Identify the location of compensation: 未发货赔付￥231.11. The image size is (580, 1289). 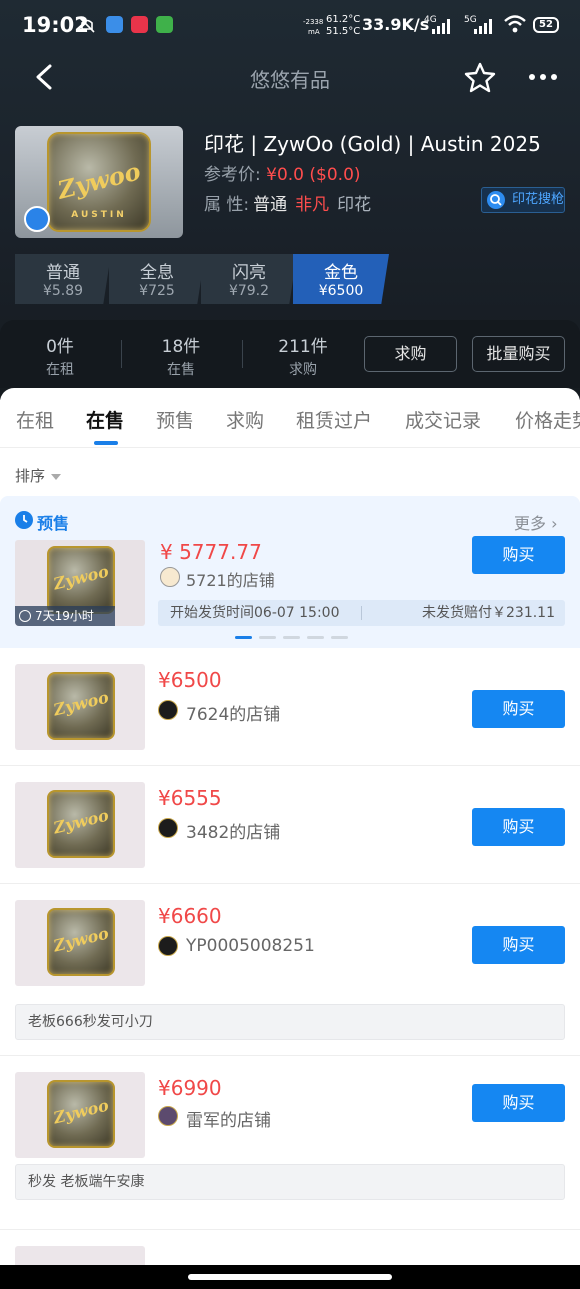
(488, 613).